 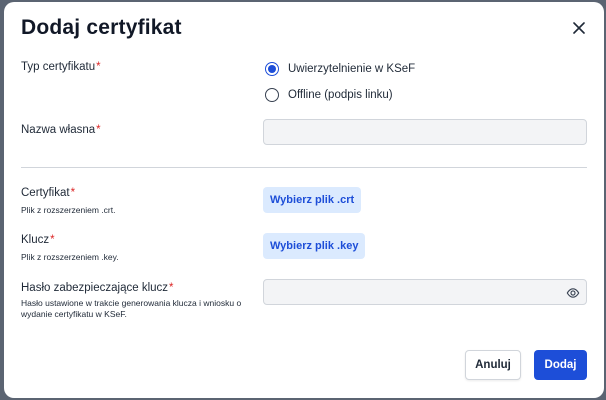 I want to click on choose-crt-file-button: Wybierz plik .crt, so click(x=312, y=200).